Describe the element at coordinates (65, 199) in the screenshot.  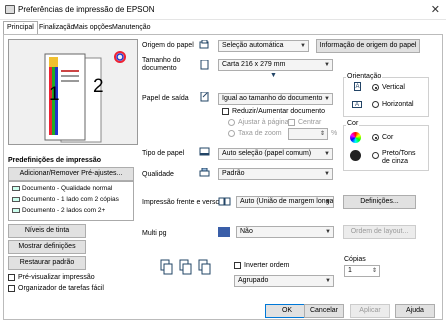
I see `list-item: Documento - 1 lado com 2 cópias` at that location.